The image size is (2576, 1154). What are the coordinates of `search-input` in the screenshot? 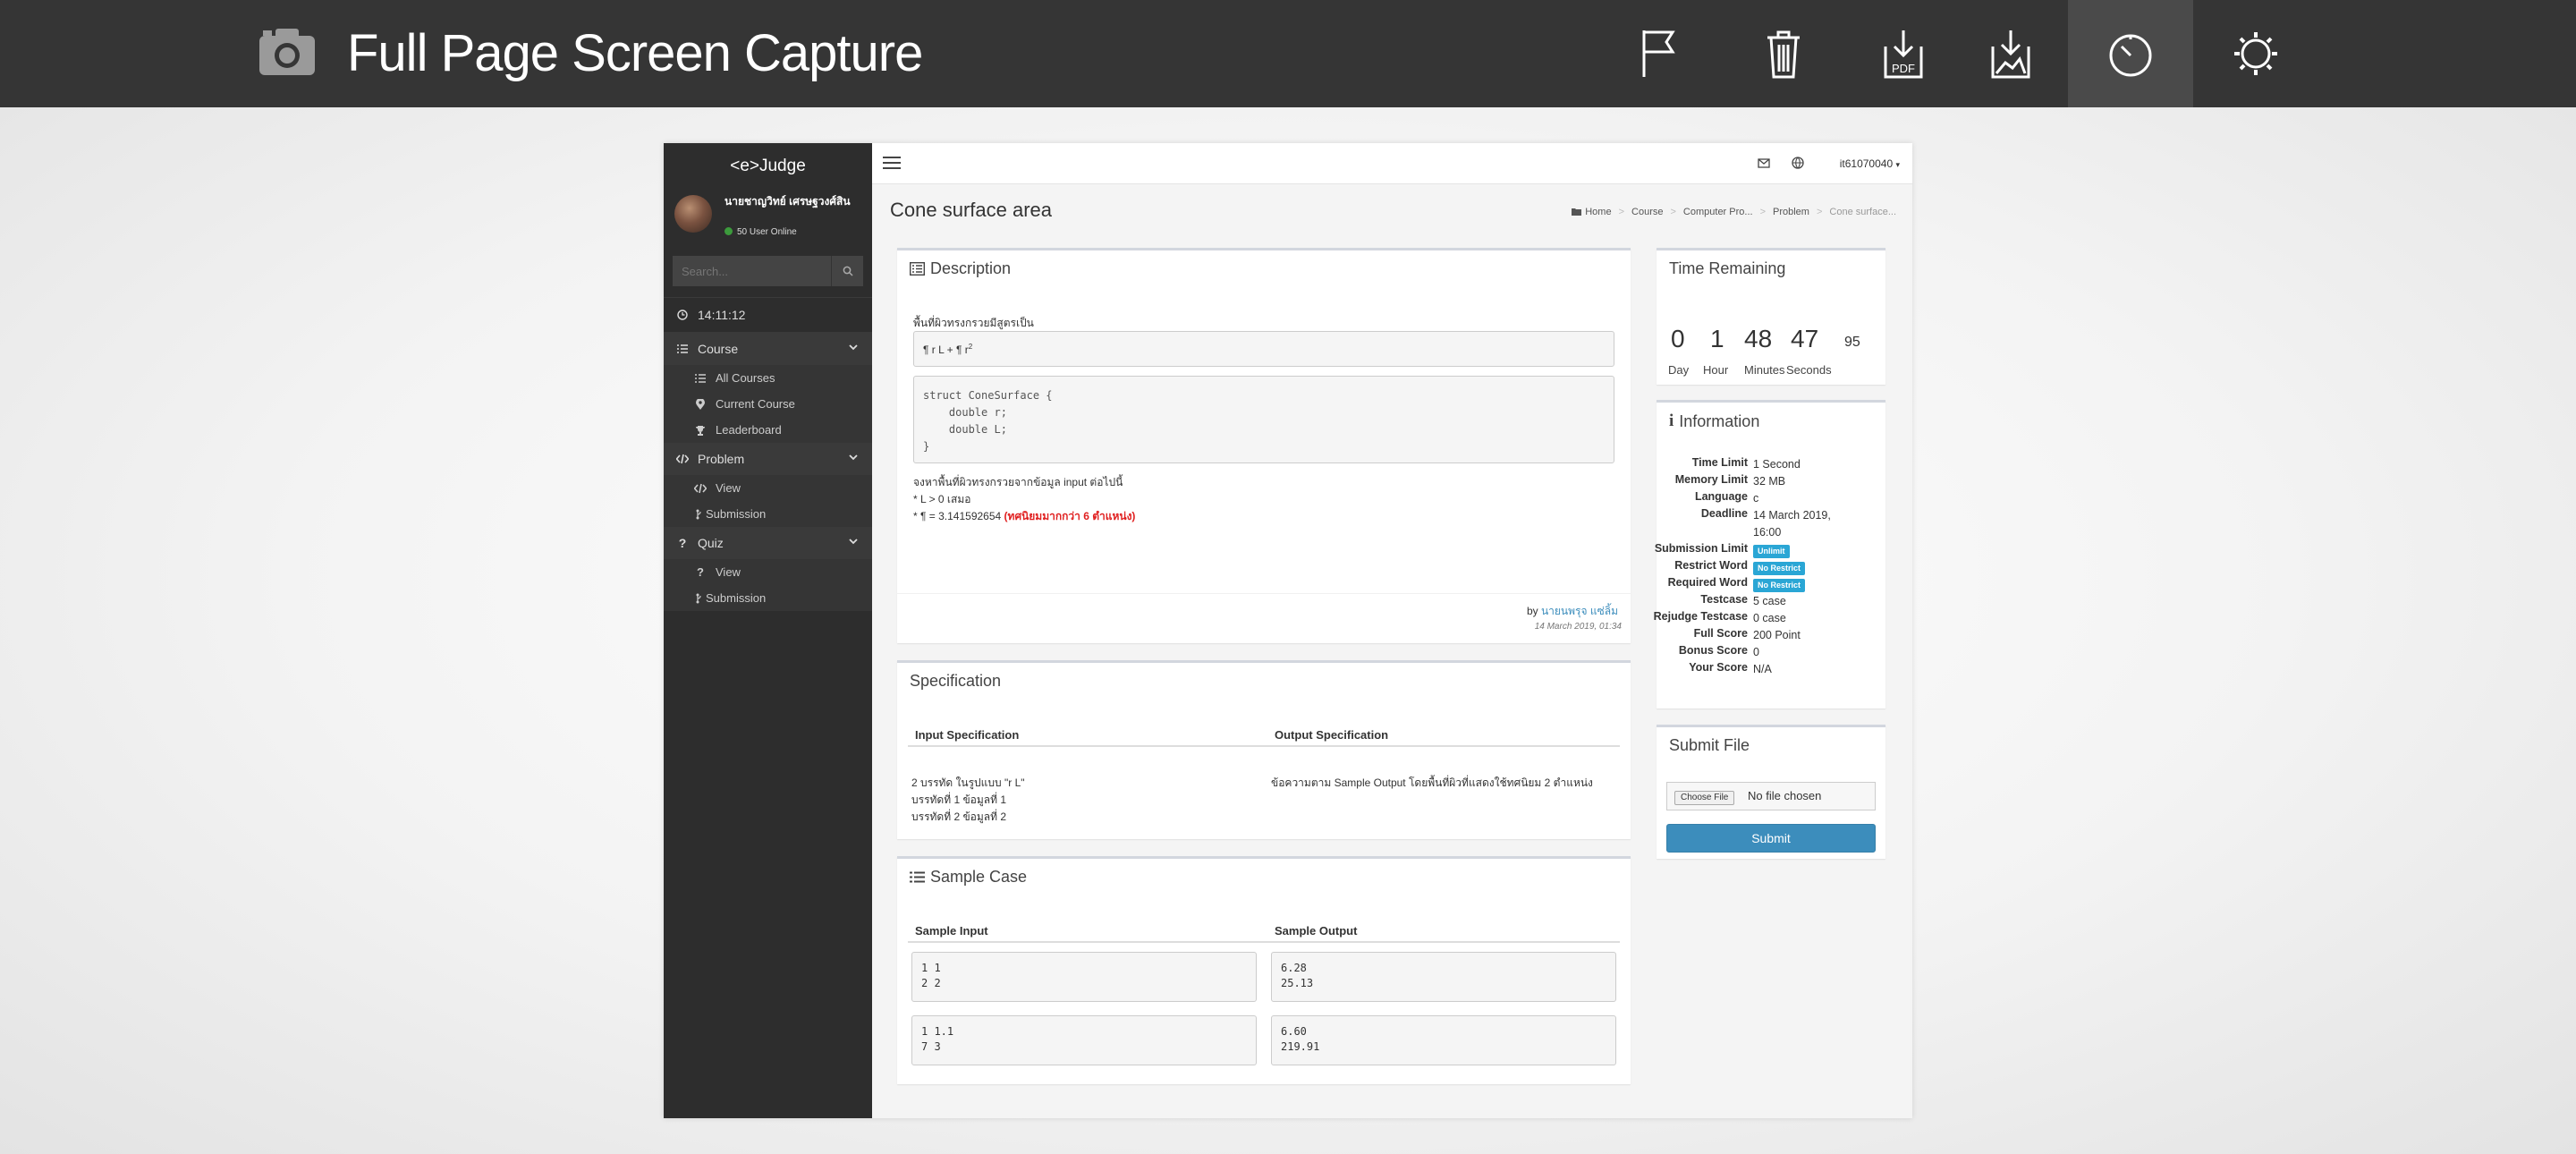 It's located at (752, 271).